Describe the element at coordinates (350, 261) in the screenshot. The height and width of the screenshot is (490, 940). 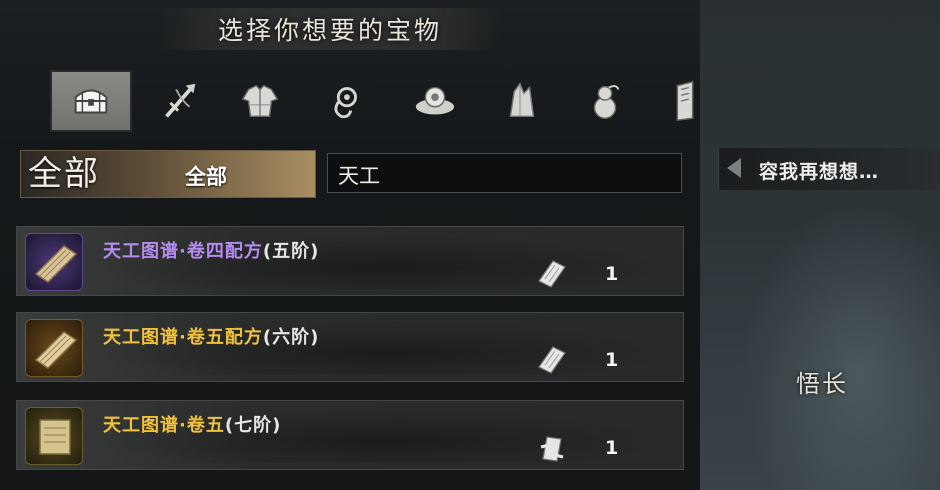
I see `list-item: 天工图谱·卷四配方(五阶) 1` at that location.